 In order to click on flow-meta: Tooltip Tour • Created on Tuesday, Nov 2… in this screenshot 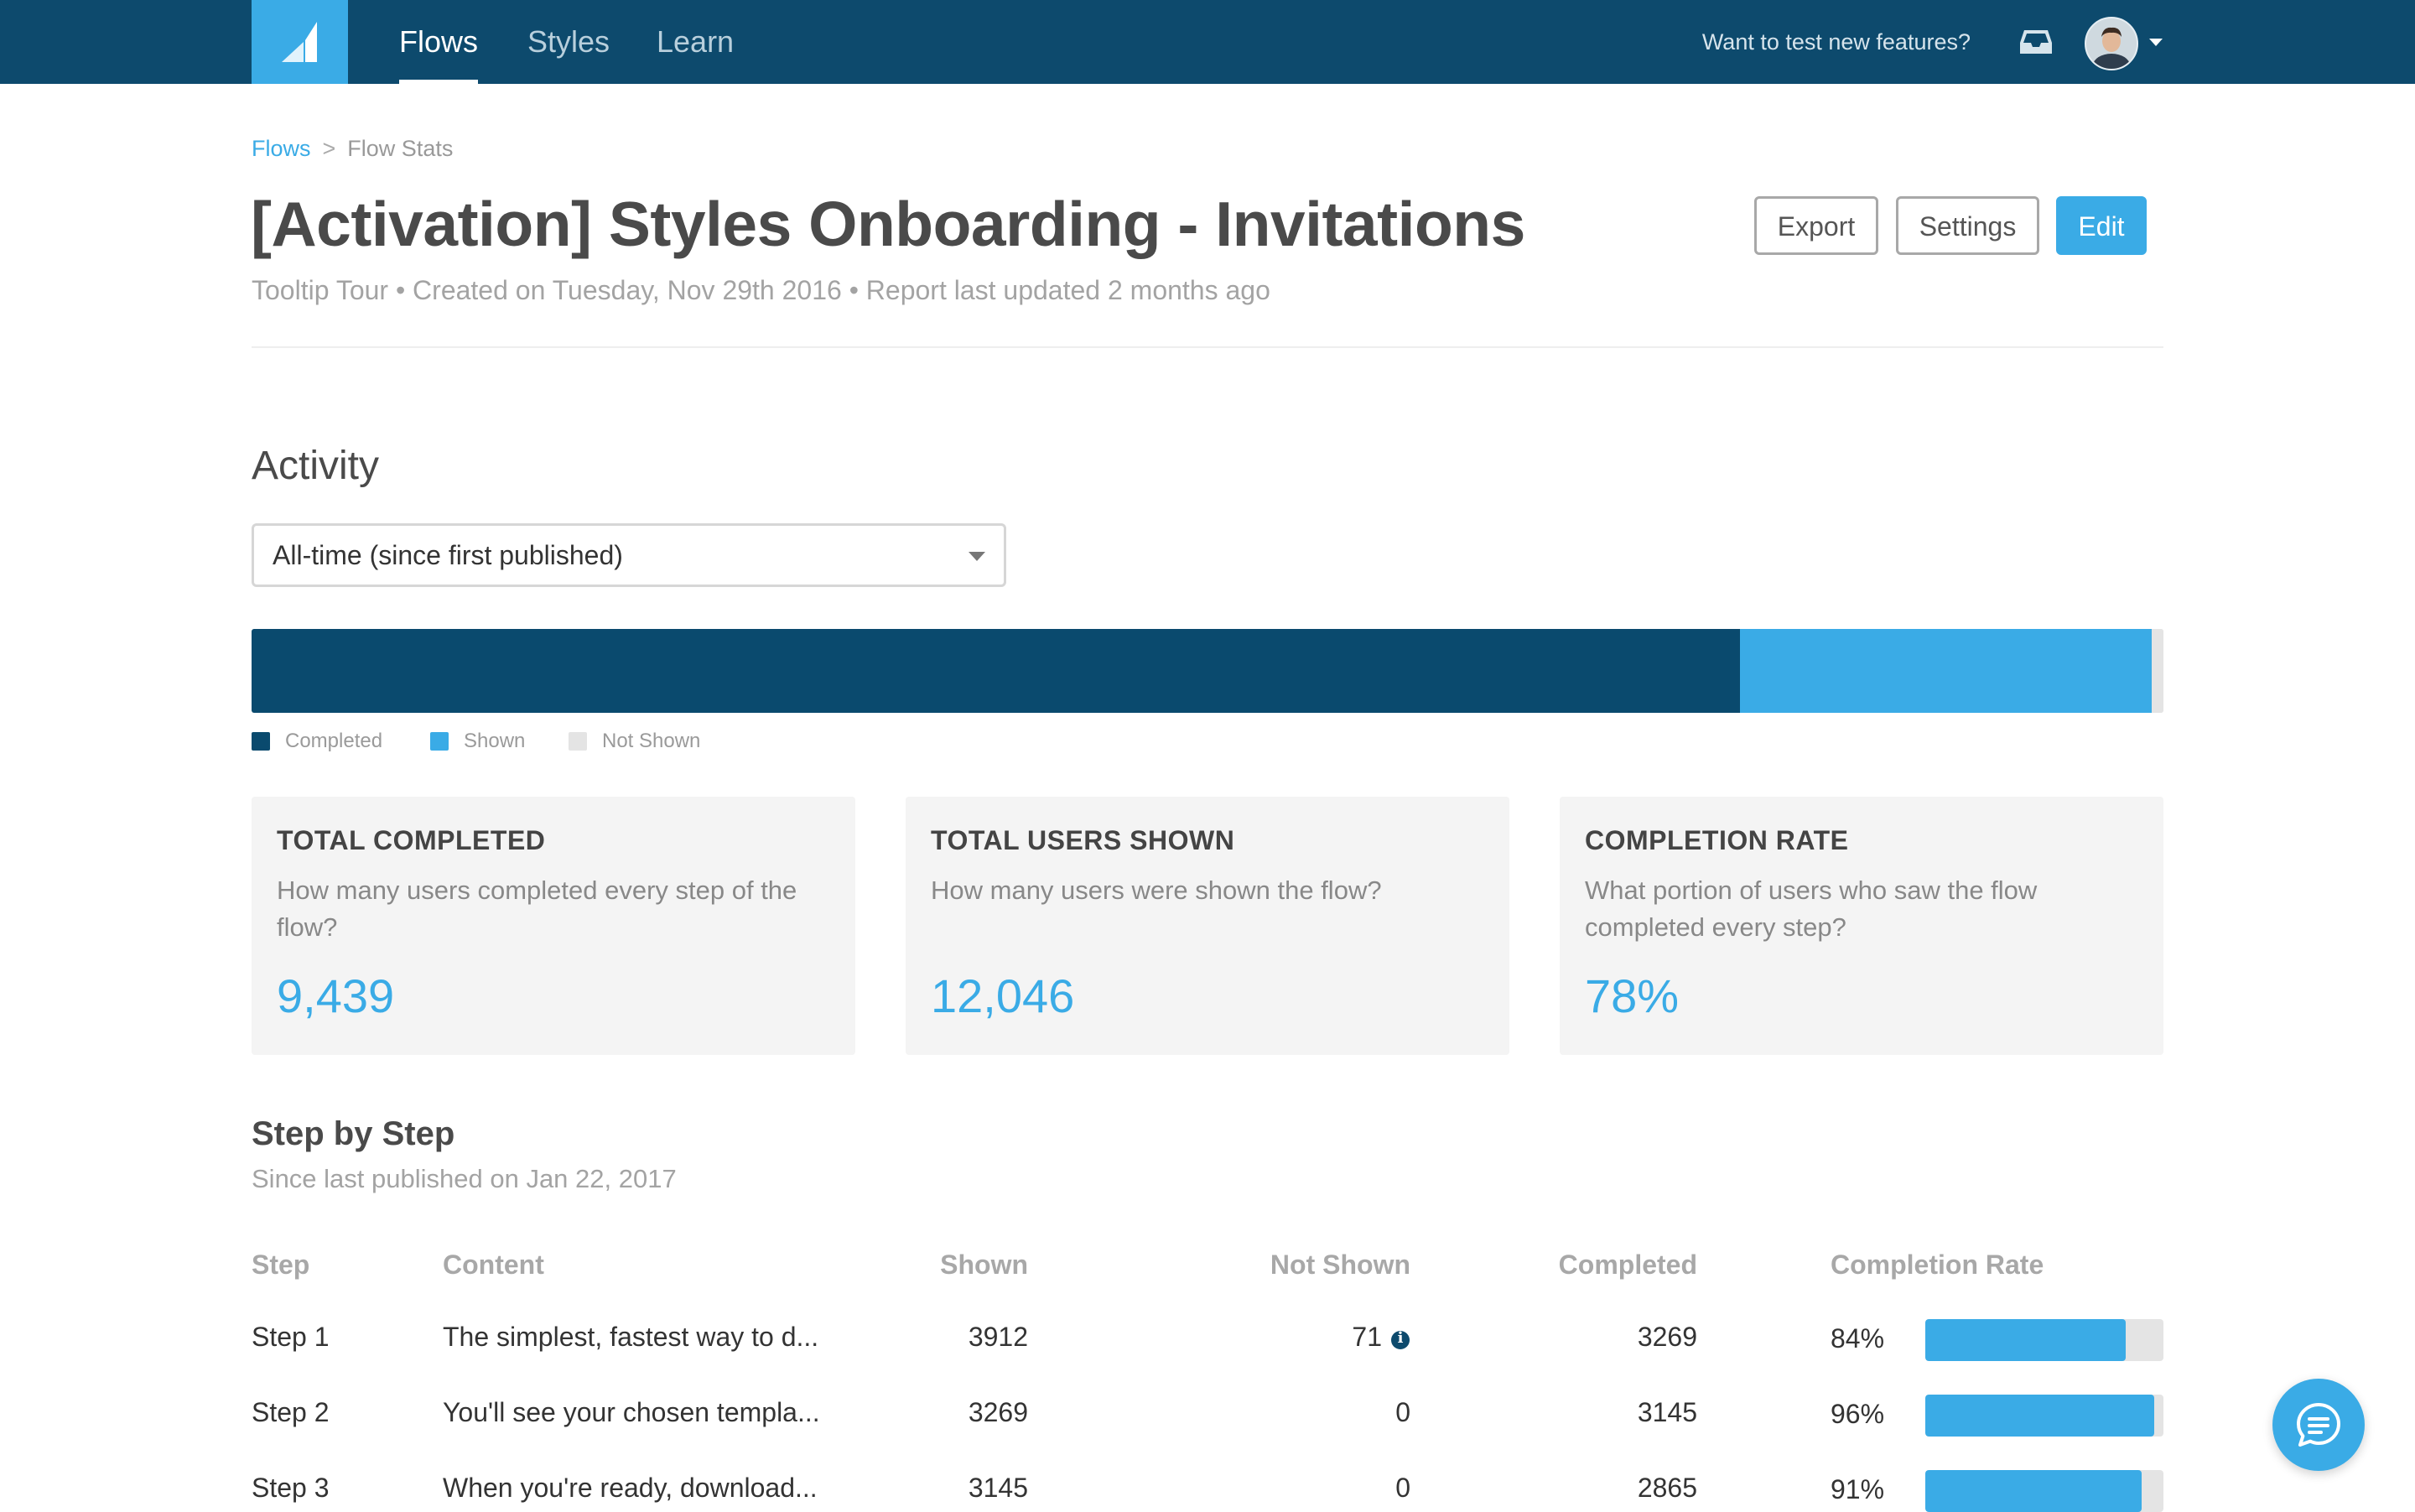, I will do `click(761, 290)`.